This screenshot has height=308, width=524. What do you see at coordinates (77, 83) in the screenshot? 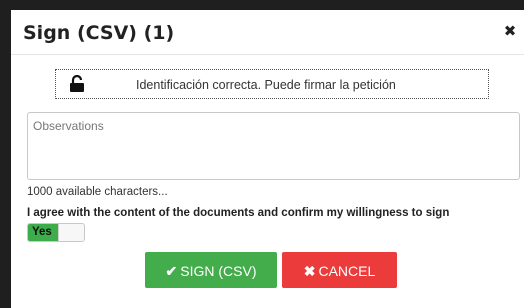
I see `unlock-icon` at bounding box center [77, 83].